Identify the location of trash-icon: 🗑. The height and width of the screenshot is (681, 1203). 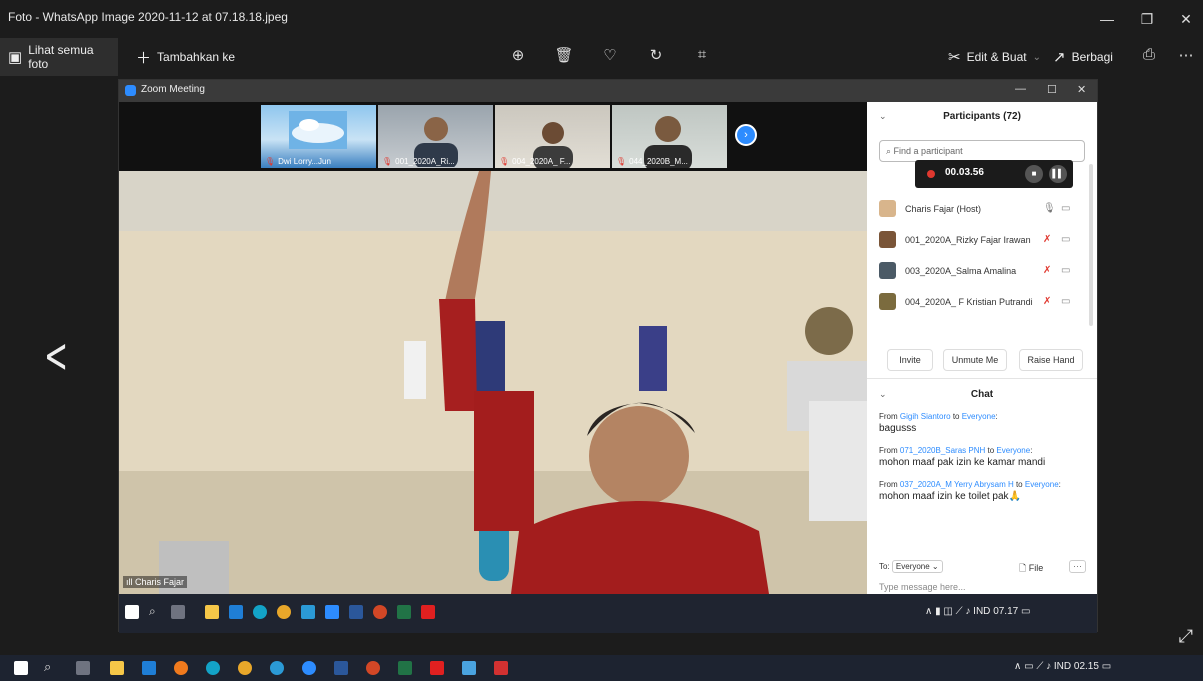
(564, 57).